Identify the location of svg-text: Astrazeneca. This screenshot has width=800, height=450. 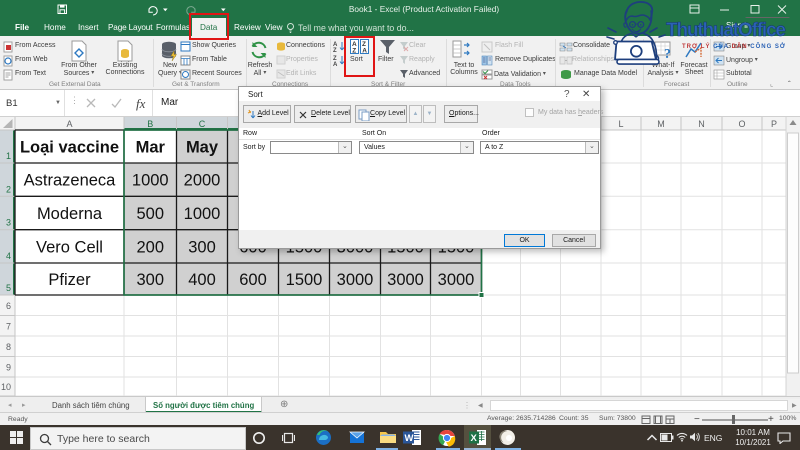
(70, 181).